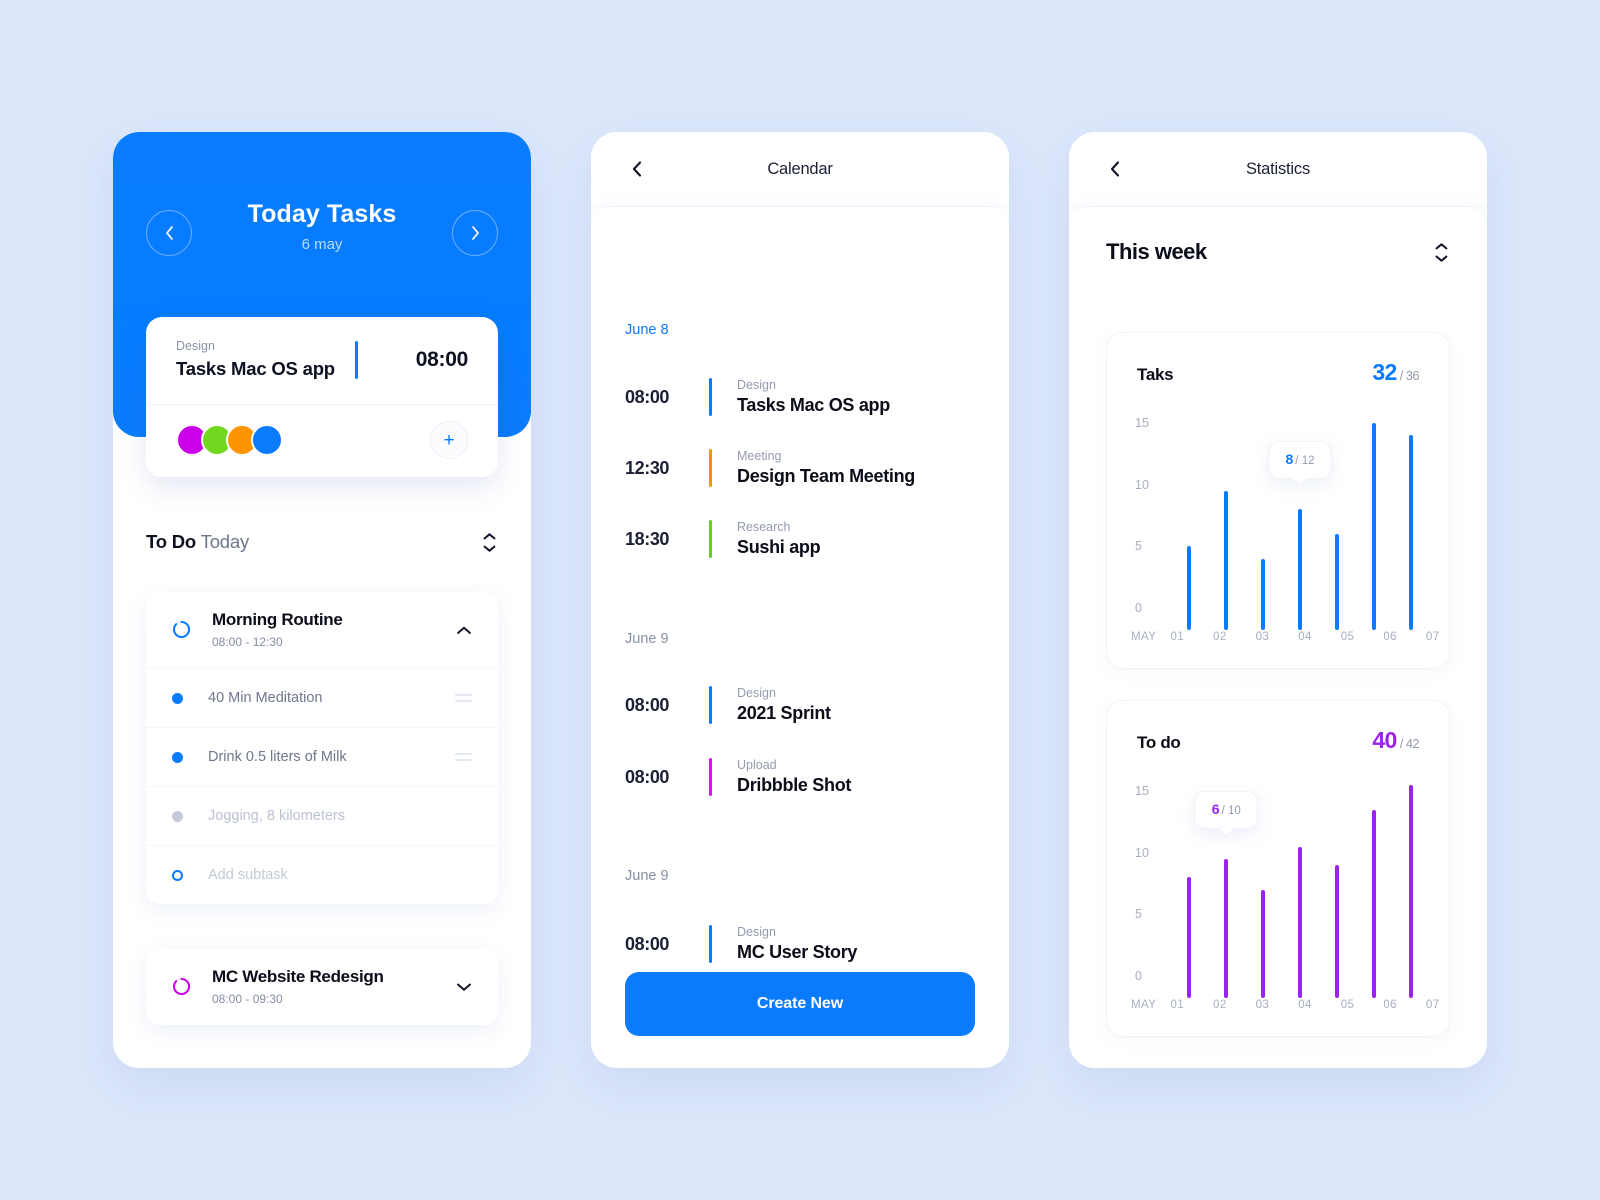 Image resolution: width=1600 pixels, height=1200 pixels. I want to click on todo-title-normal: Today, so click(225, 541).